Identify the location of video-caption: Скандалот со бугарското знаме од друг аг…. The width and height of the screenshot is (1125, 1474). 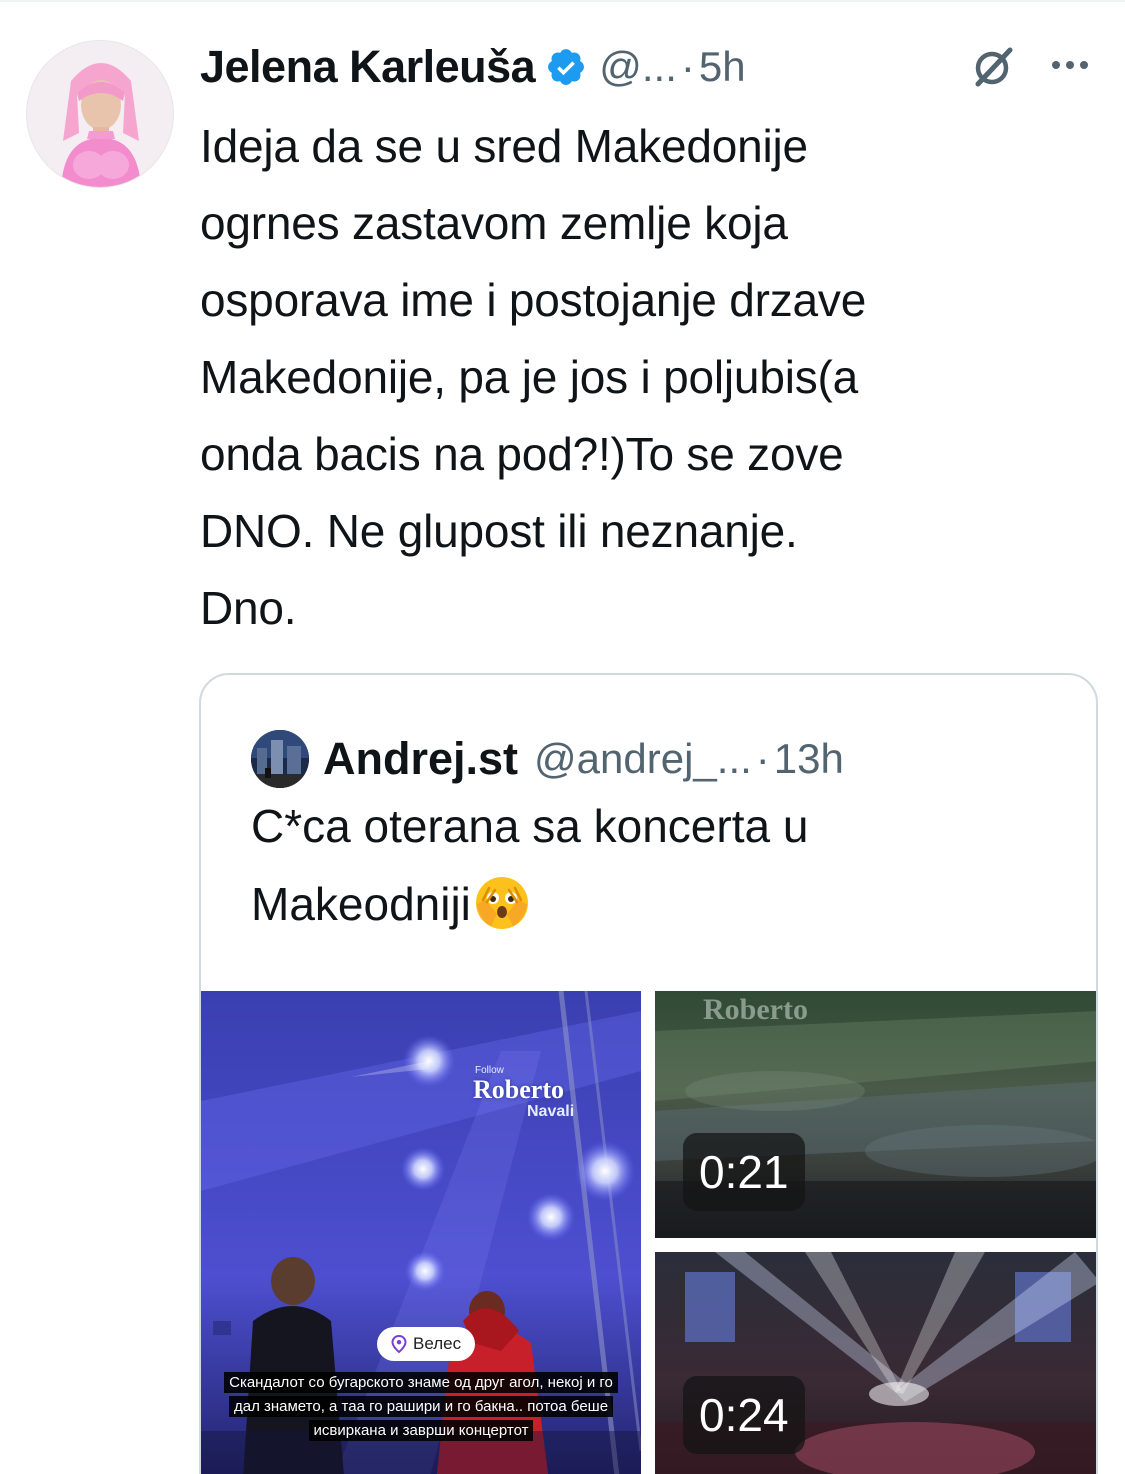
(421, 1407).